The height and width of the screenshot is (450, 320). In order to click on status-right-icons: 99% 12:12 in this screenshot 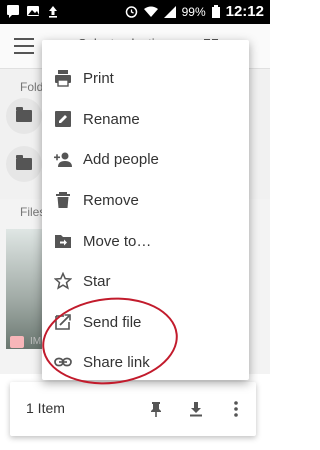, I will do `click(194, 11)`.